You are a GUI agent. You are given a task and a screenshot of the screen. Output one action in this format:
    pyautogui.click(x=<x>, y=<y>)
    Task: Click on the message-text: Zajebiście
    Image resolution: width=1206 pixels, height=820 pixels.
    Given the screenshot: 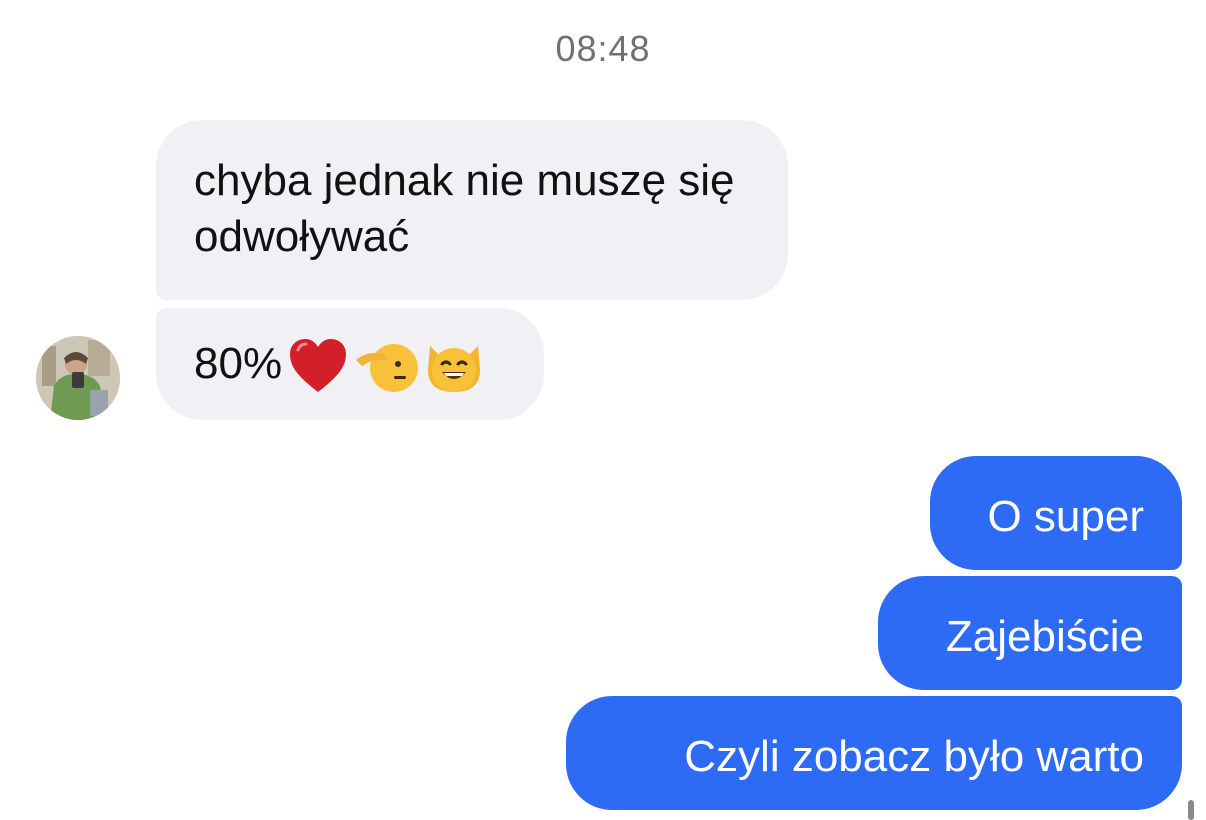 What is the action you would take?
    pyautogui.click(x=1044, y=636)
    